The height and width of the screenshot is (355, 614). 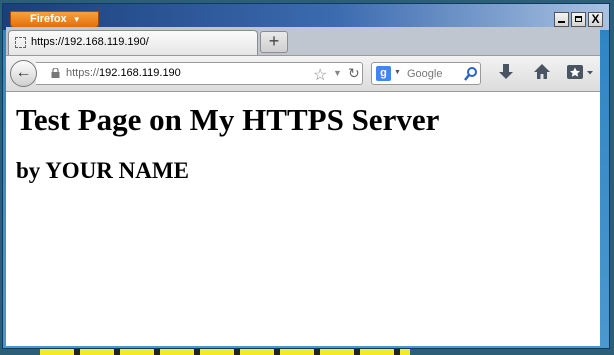 What do you see at coordinates (55, 73) in the screenshot?
I see `lock-icon` at bounding box center [55, 73].